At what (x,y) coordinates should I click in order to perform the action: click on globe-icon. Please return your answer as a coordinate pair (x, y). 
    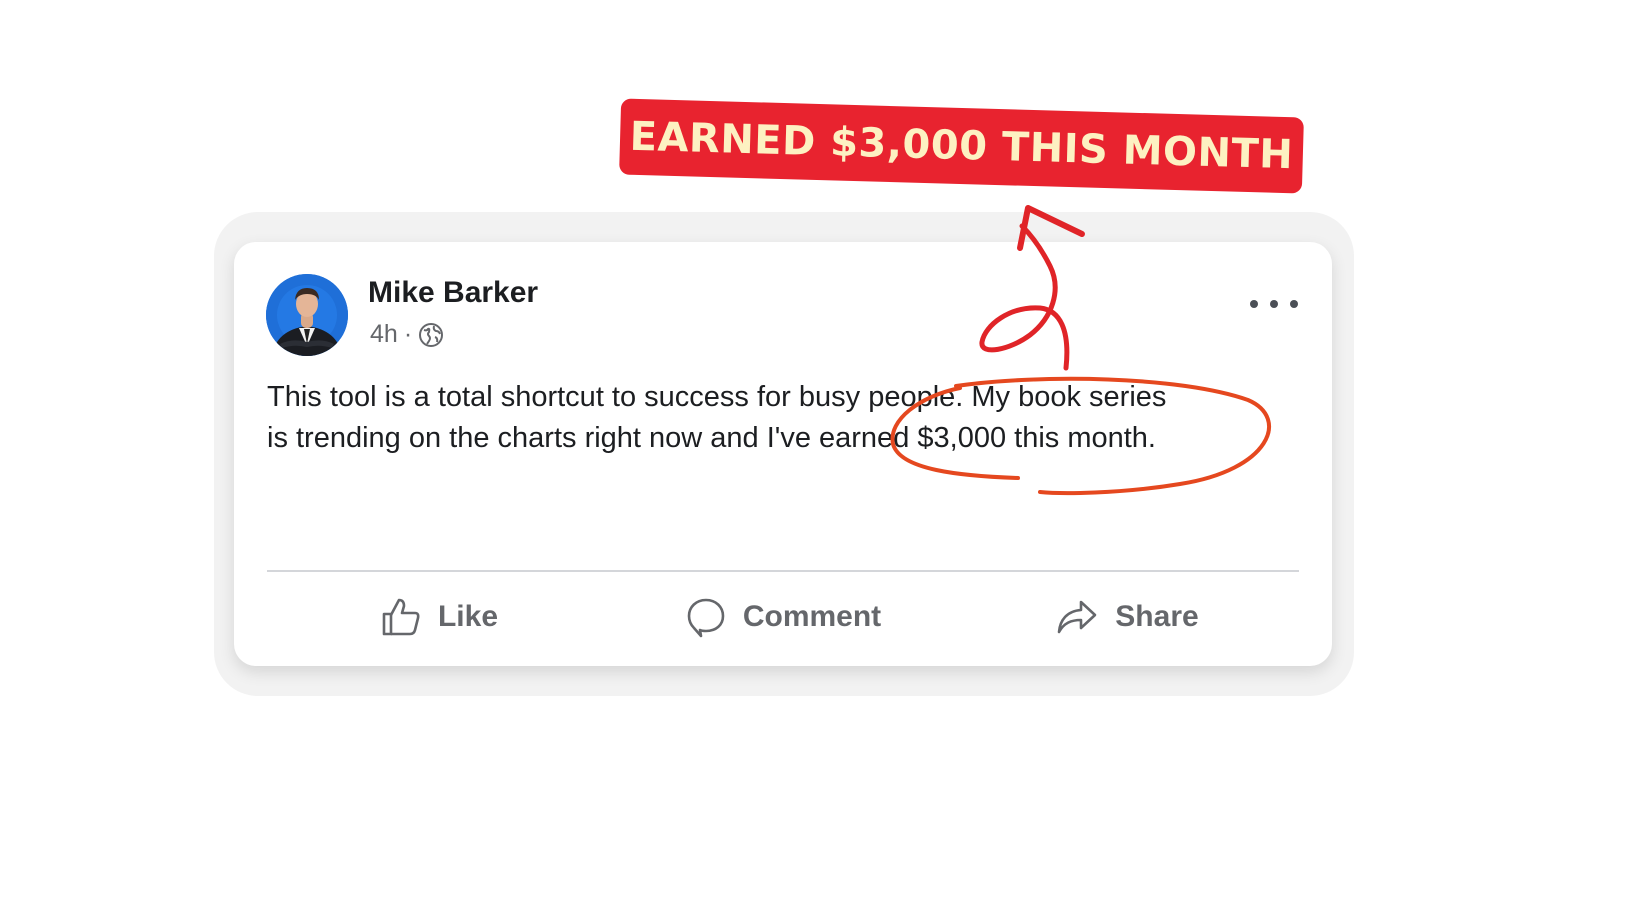
    Looking at the image, I should click on (431, 335).